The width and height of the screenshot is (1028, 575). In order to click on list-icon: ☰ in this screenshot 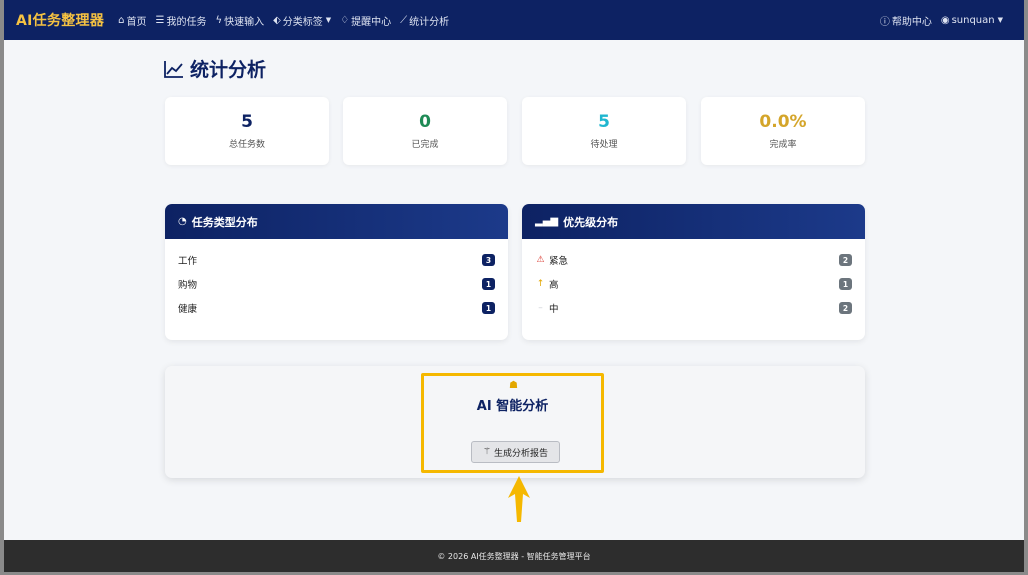, I will do `click(160, 20)`.